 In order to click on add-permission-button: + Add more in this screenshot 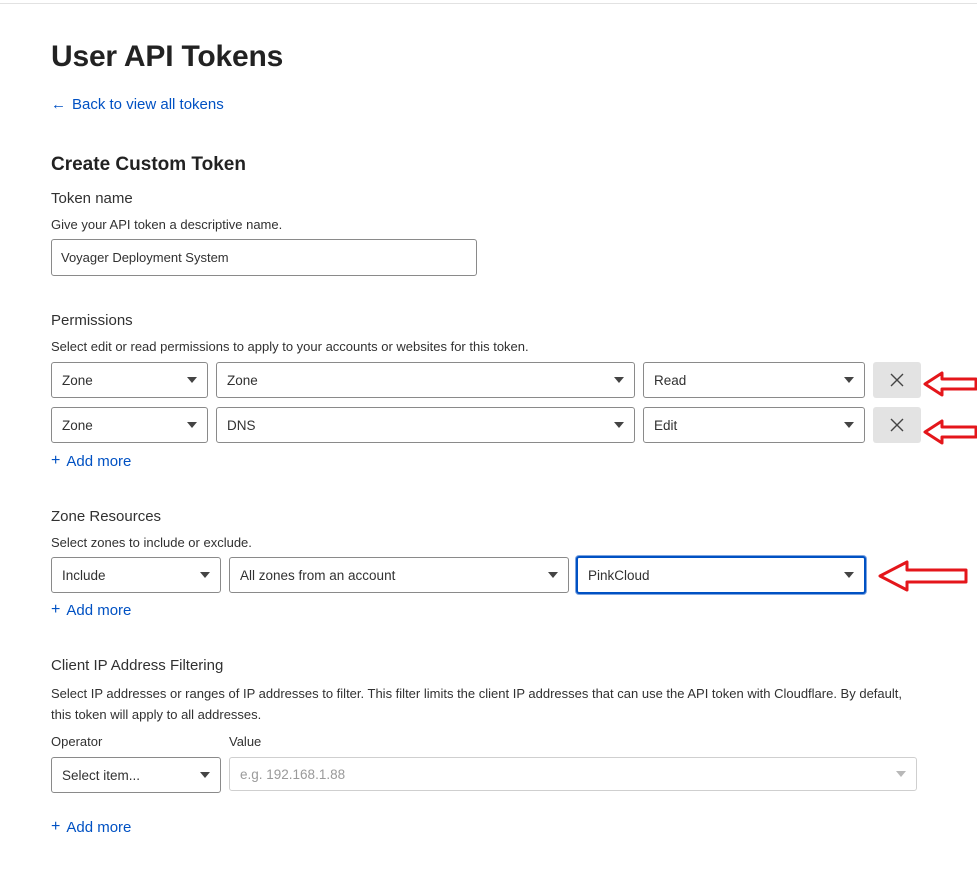, I will do `click(91, 461)`.